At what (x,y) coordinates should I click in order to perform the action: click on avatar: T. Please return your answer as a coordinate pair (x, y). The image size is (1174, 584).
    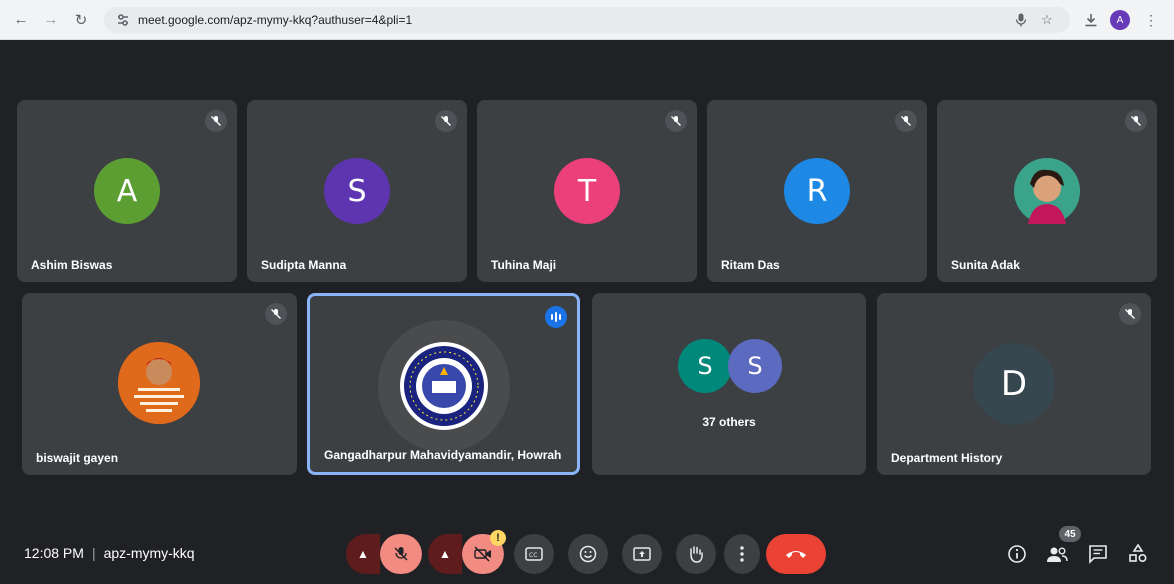
    Looking at the image, I should click on (587, 191).